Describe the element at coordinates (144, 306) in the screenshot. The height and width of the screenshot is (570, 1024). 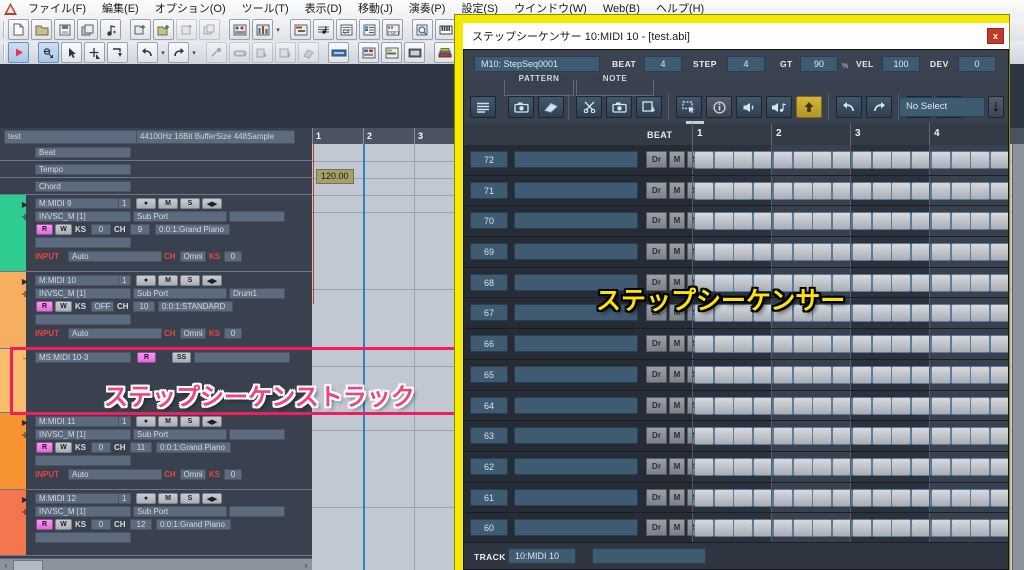
I see `track-ch-value: 10` at that location.